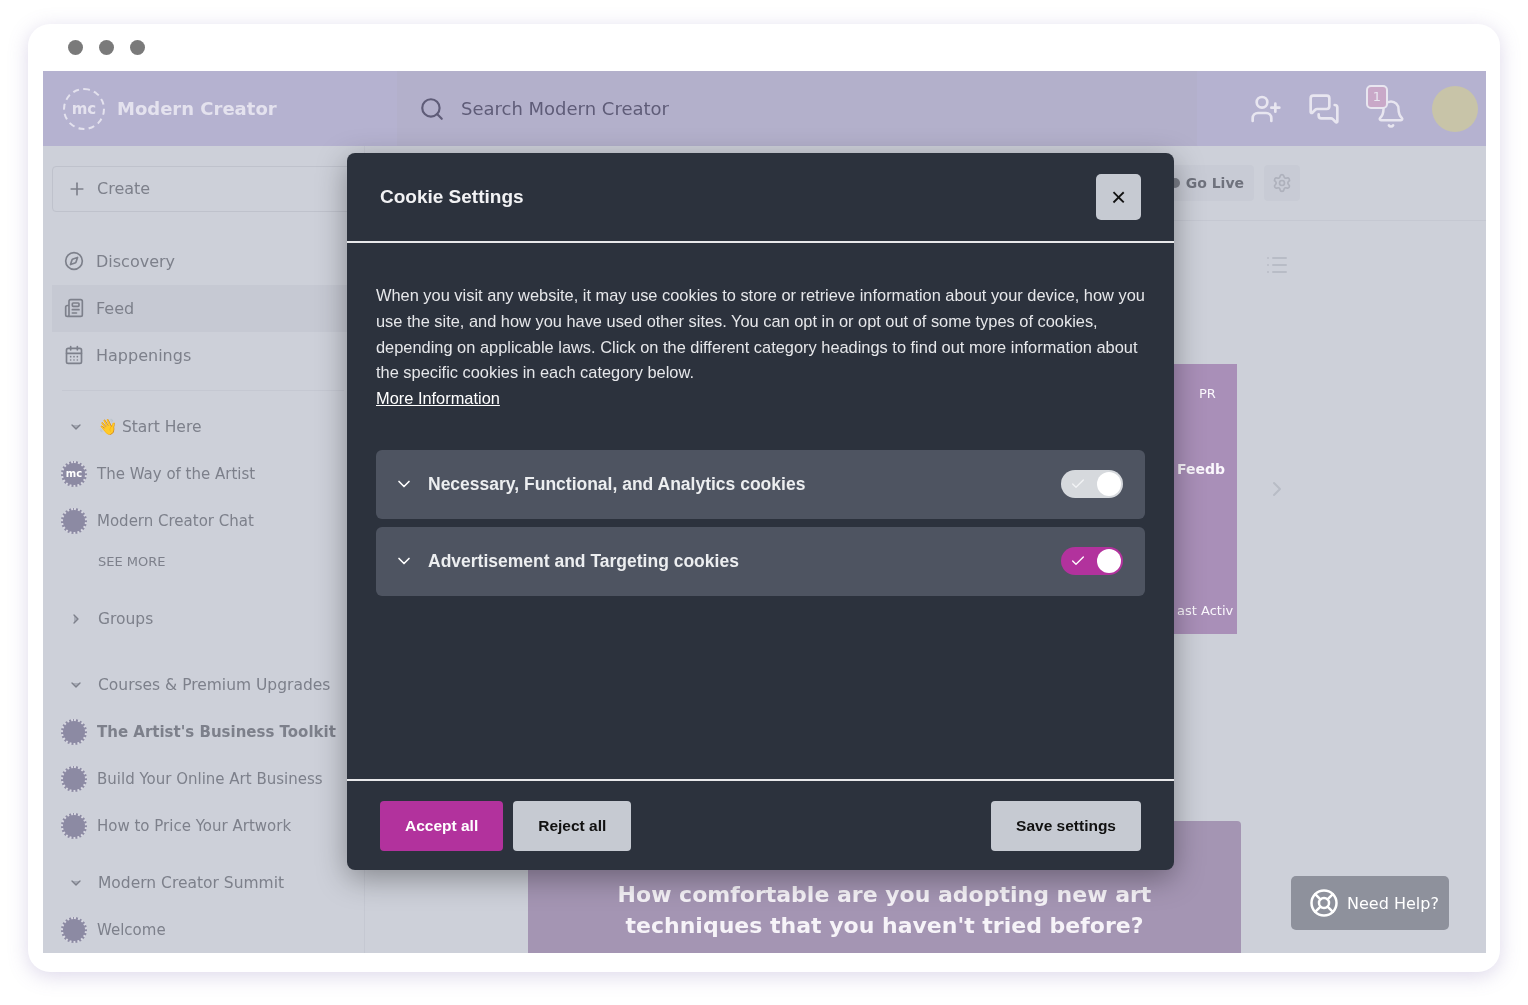 The image size is (1528, 1005). Describe the element at coordinates (452, 197) in the screenshot. I see `dialog-title: Cookie Settings` at that location.